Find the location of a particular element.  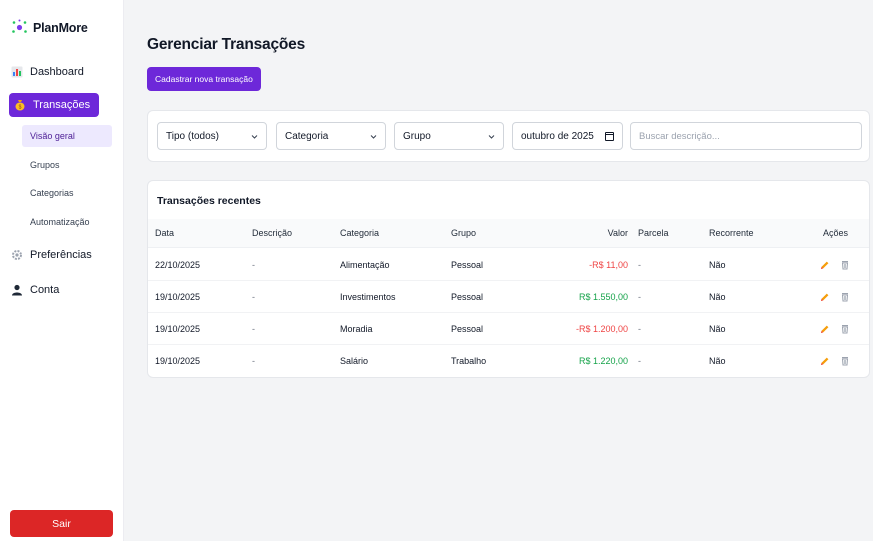

cell-value: -R$ 11,00 is located at coordinates (608, 264).